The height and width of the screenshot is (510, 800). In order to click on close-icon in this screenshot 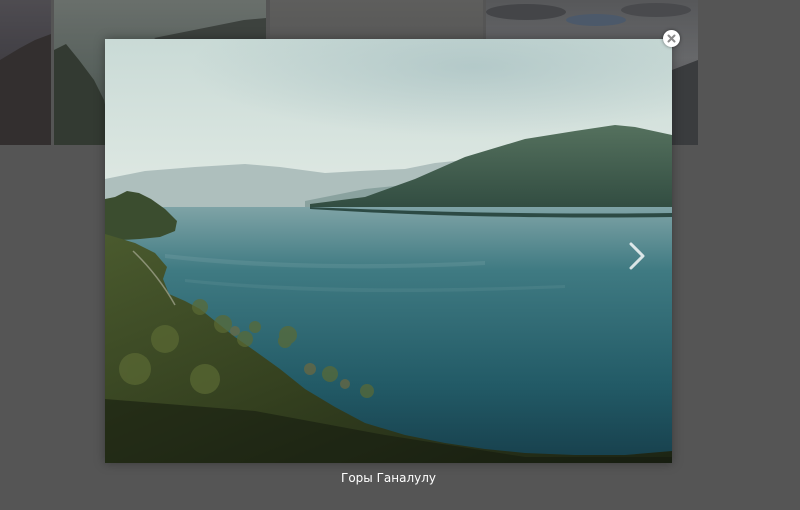, I will do `click(671, 38)`.